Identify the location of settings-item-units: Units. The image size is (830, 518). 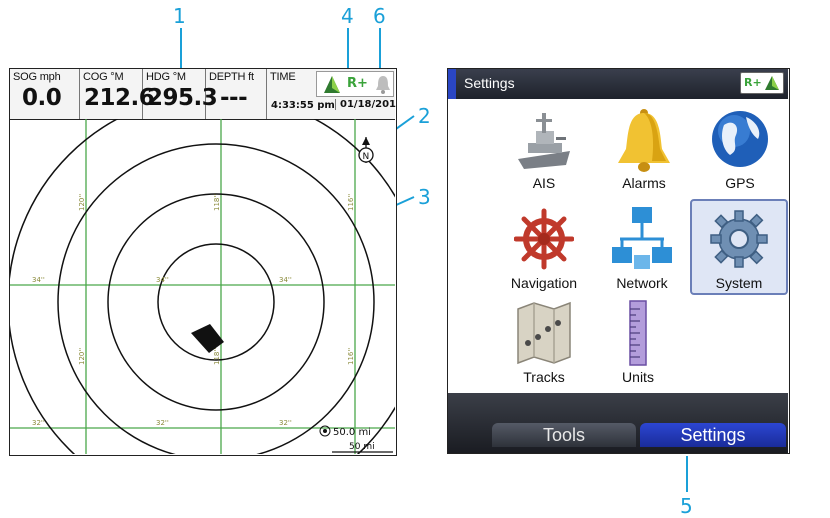
(638, 343).